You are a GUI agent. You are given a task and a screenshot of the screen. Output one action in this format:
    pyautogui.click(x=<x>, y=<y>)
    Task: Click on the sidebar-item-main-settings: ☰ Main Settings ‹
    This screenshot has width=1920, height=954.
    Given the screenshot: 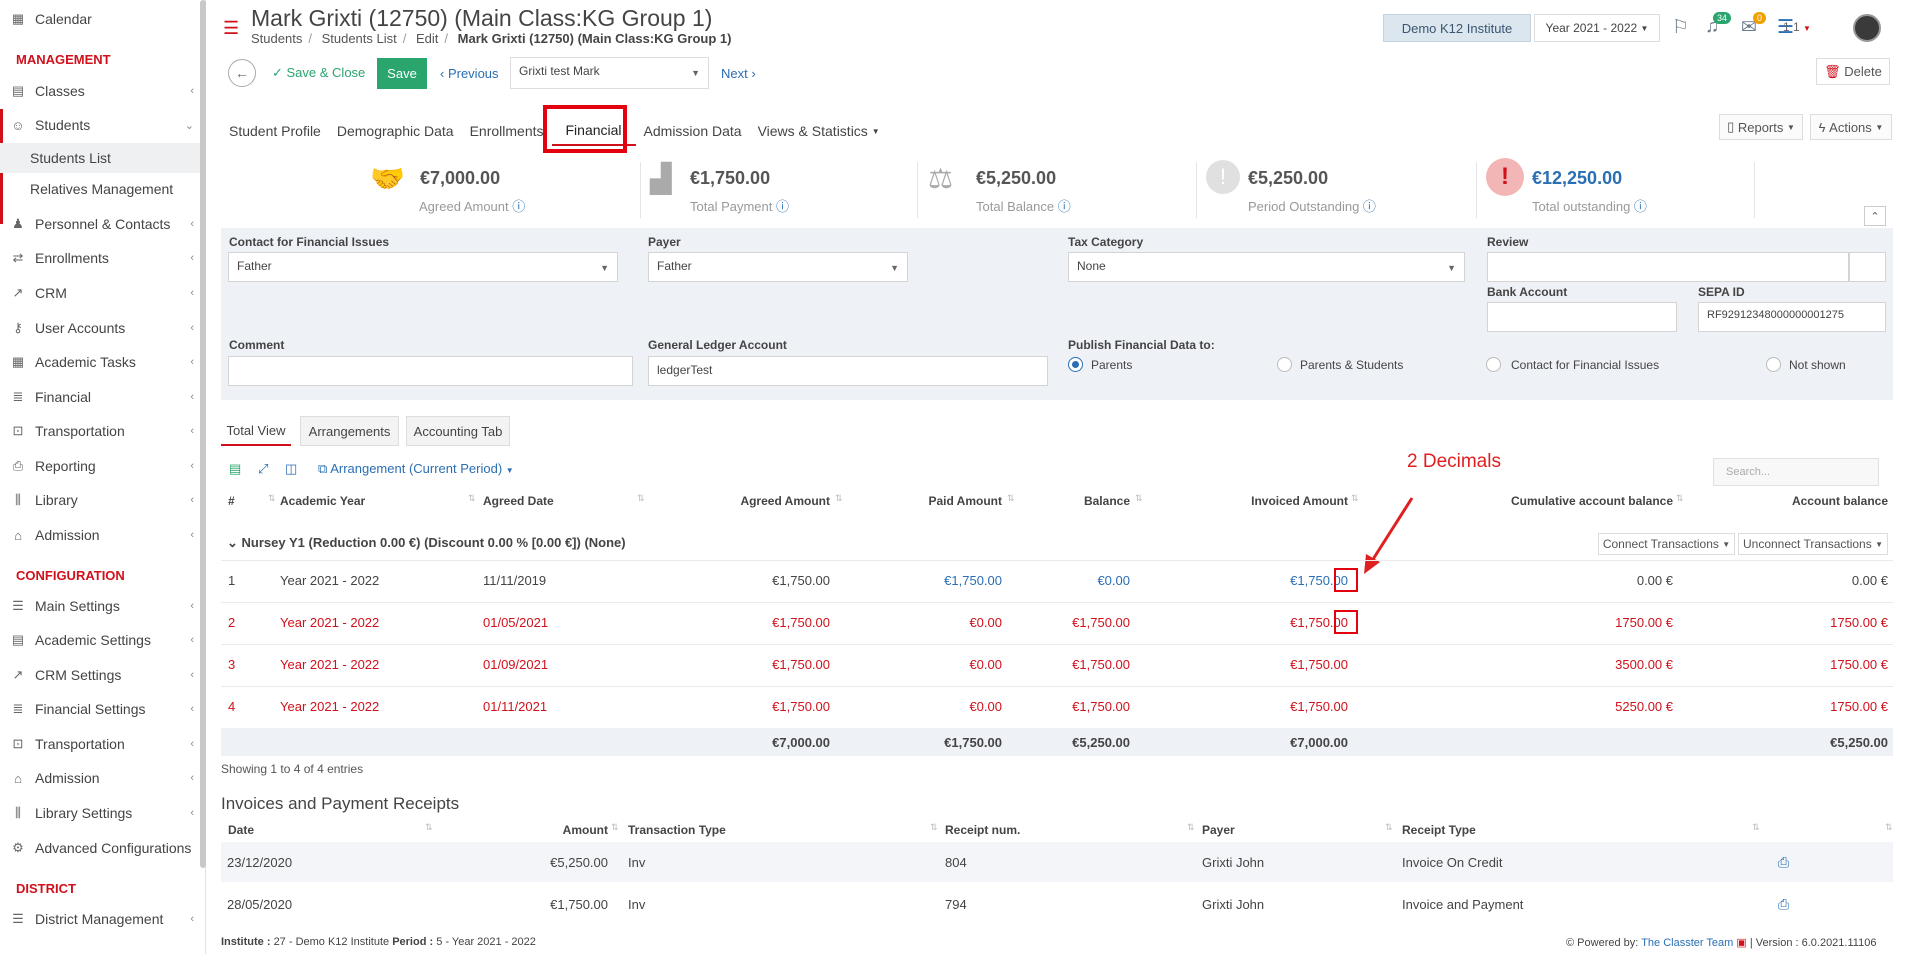 What is the action you would take?
    pyautogui.click(x=100, y=606)
    